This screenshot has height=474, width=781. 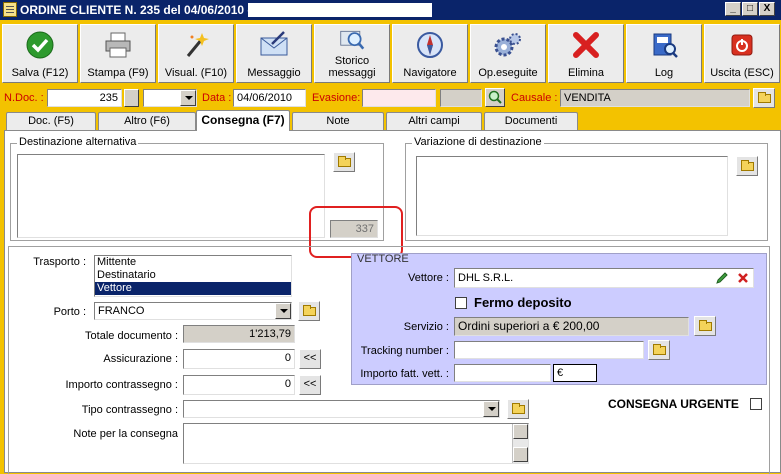 What do you see at coordinates (767, 9) in the screenshot?
I see `close-window-button: X` at bounding box center [767, 9].